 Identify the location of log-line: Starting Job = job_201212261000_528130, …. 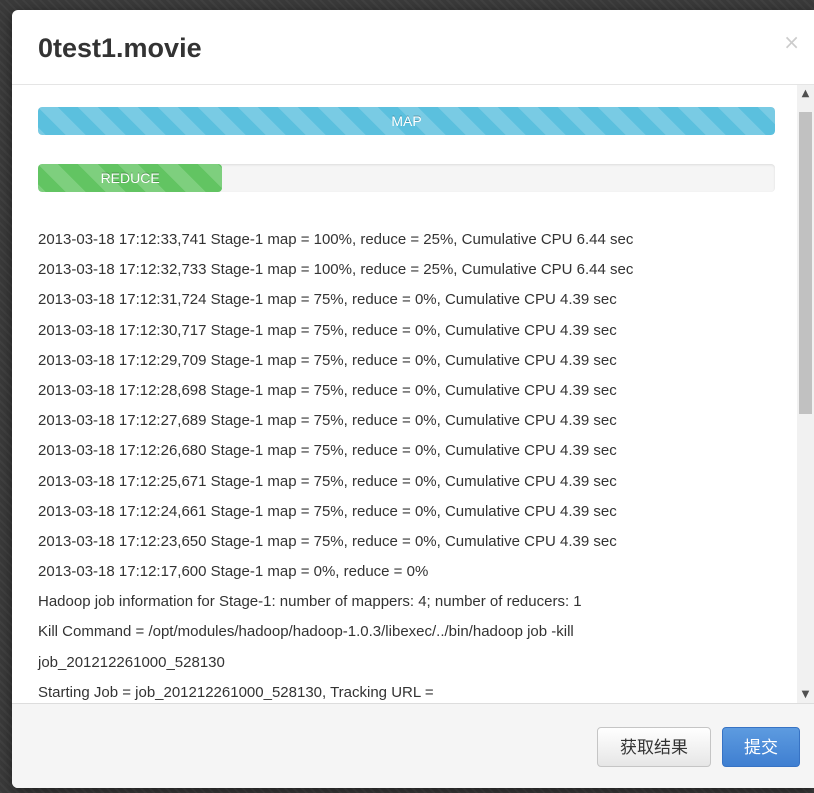
(236, 692).